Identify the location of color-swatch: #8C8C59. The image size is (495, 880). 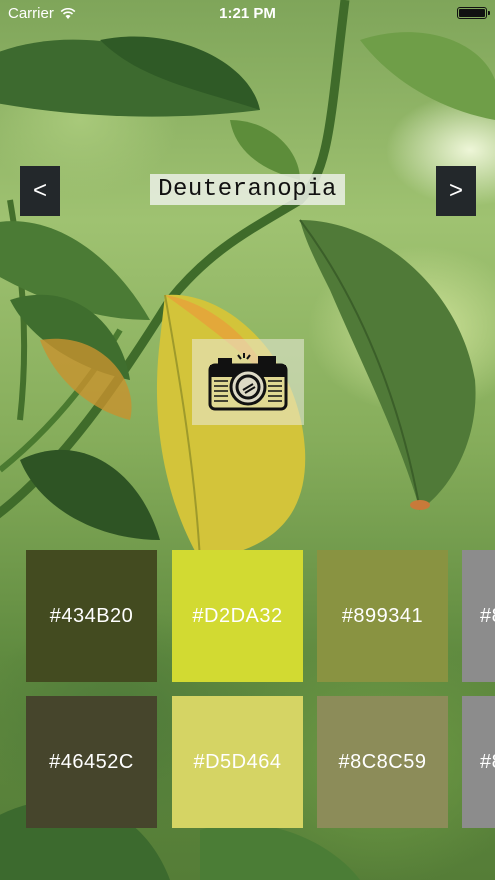
(382, 762).